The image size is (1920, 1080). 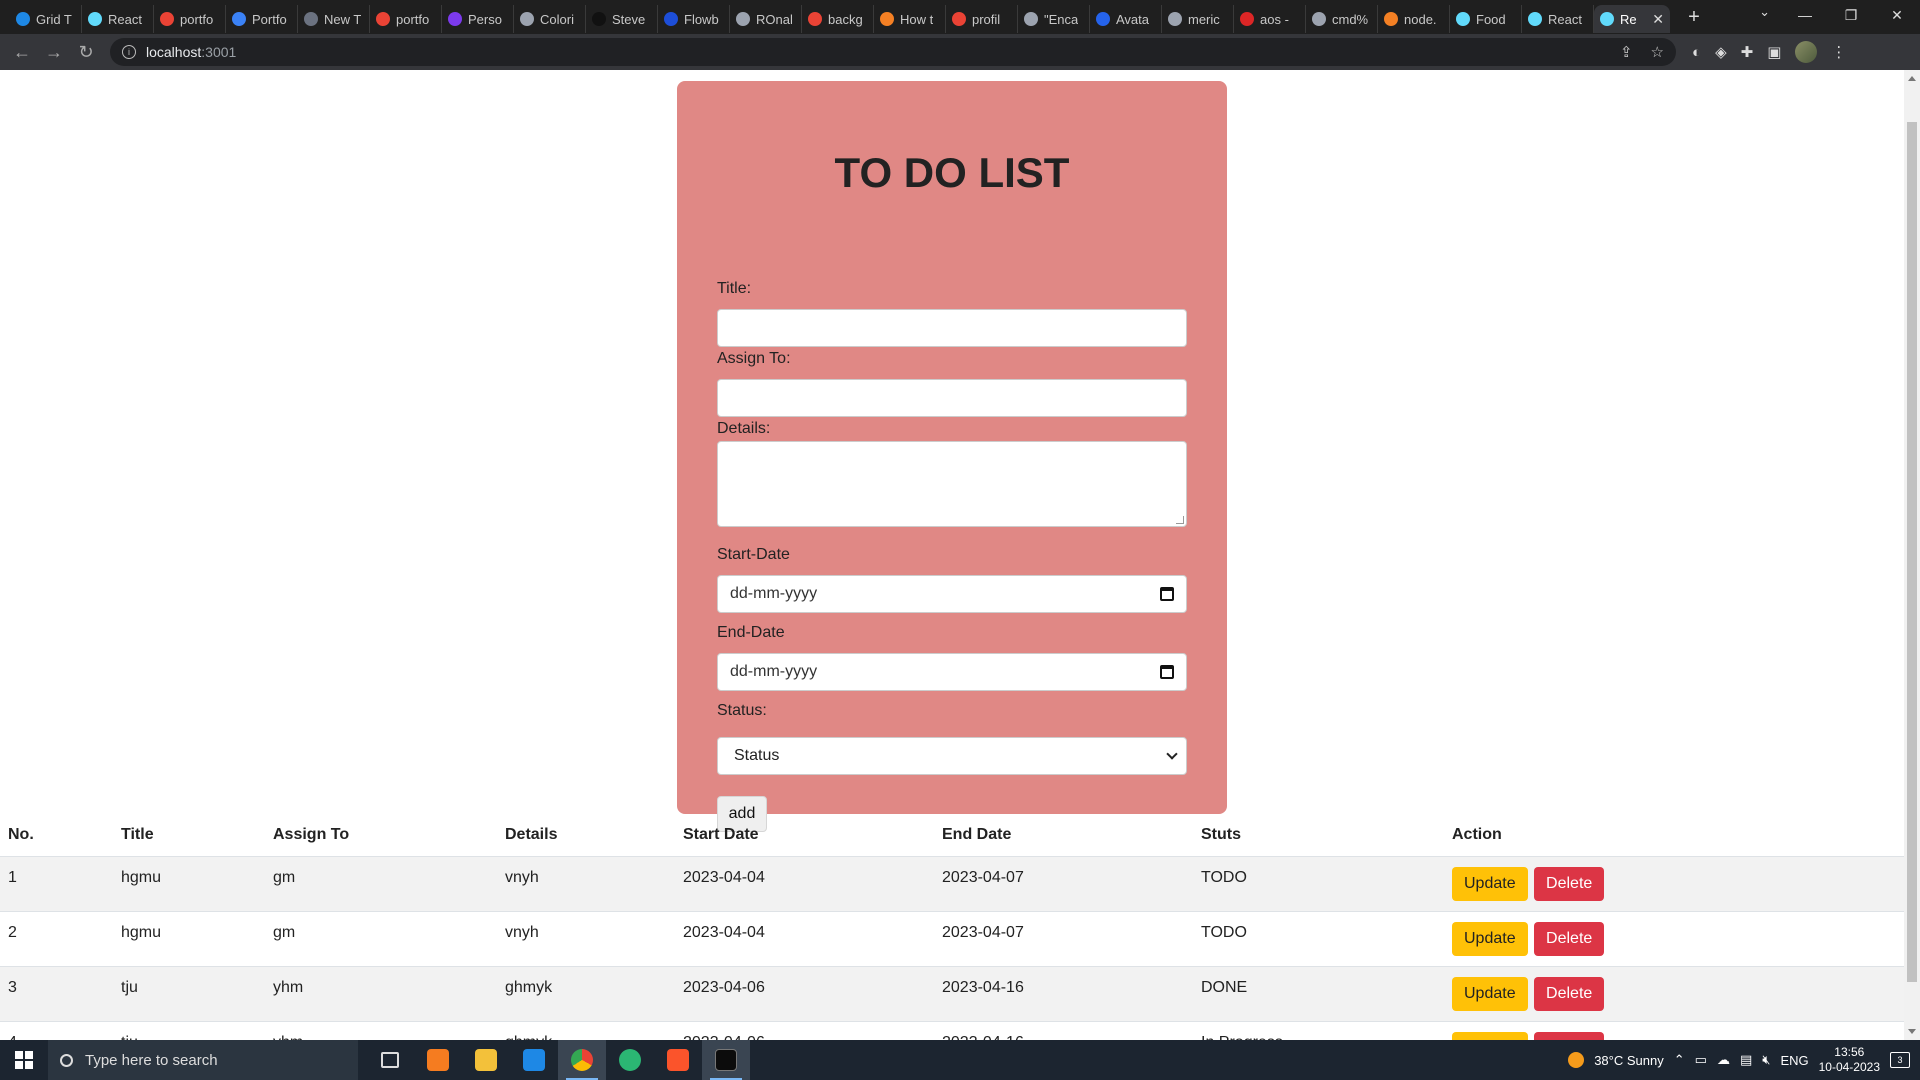 What do you see at coordinates (893, 52) in the screenshot?
I see `address-bar: i localhost:3001 ⇪ ☆` at bounding box center [893, 52].